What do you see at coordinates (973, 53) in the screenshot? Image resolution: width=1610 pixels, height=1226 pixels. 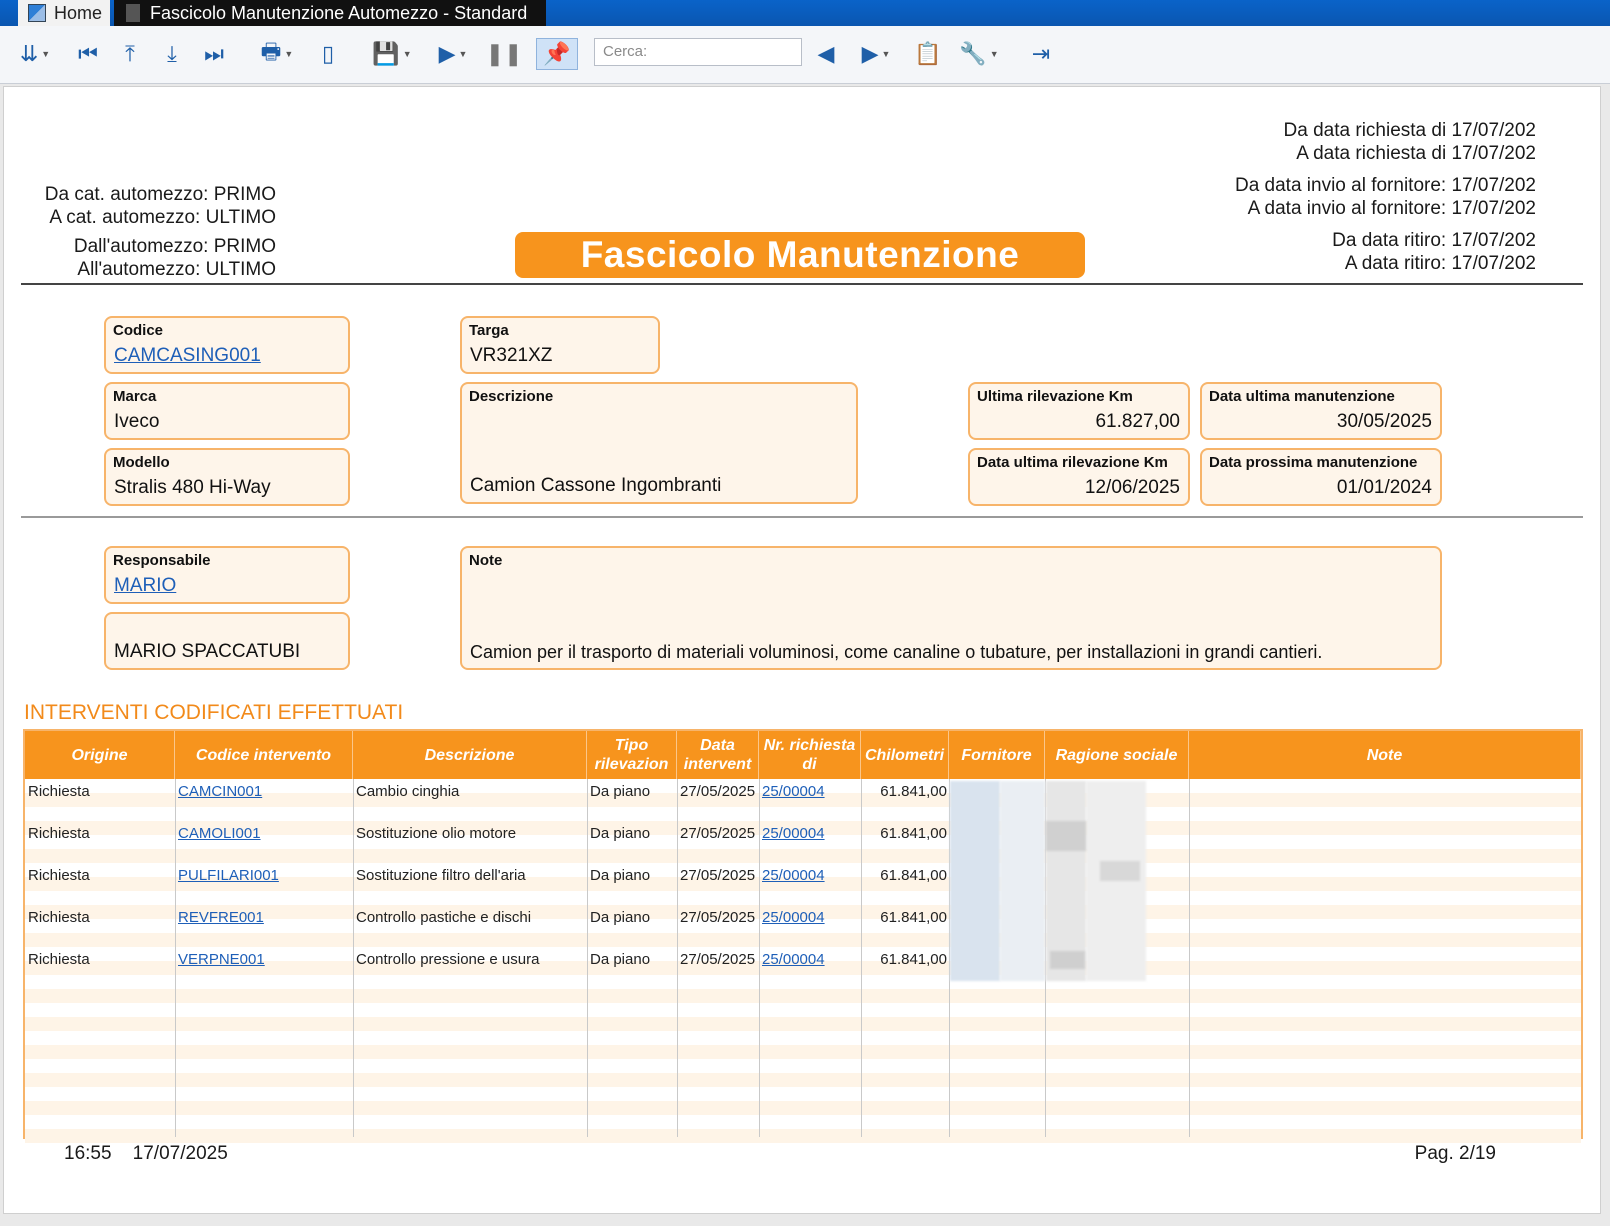 I see `wrench-icon: 🔧` at bounding box center [973, 53].